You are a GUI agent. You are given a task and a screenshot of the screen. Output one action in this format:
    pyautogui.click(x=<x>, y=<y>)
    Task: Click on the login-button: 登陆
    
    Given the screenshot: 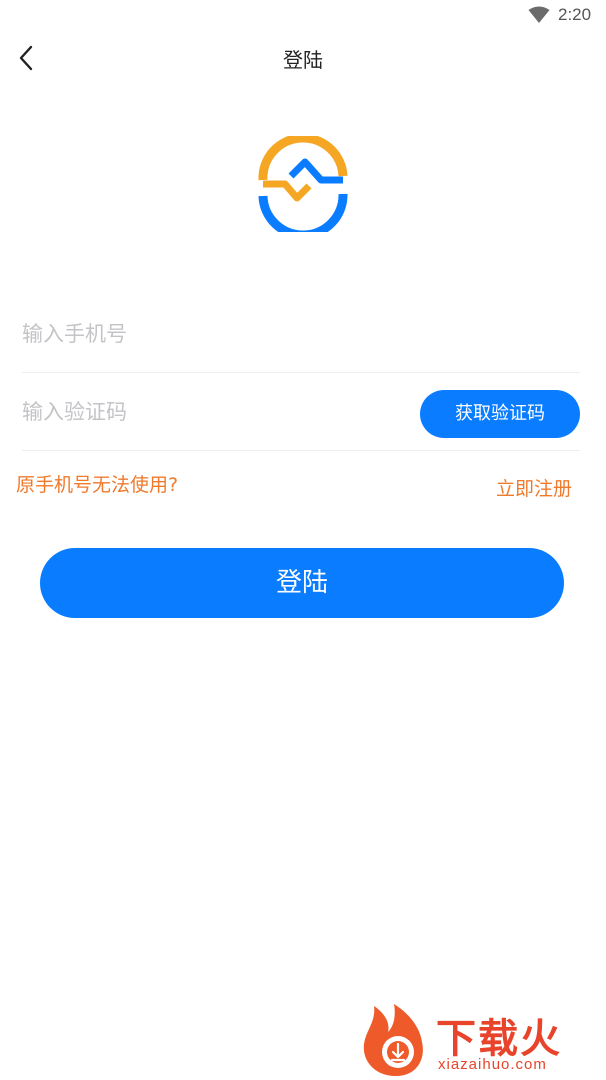 What is the action you would take?
    pyautogui.click(x=302, y=583)
    